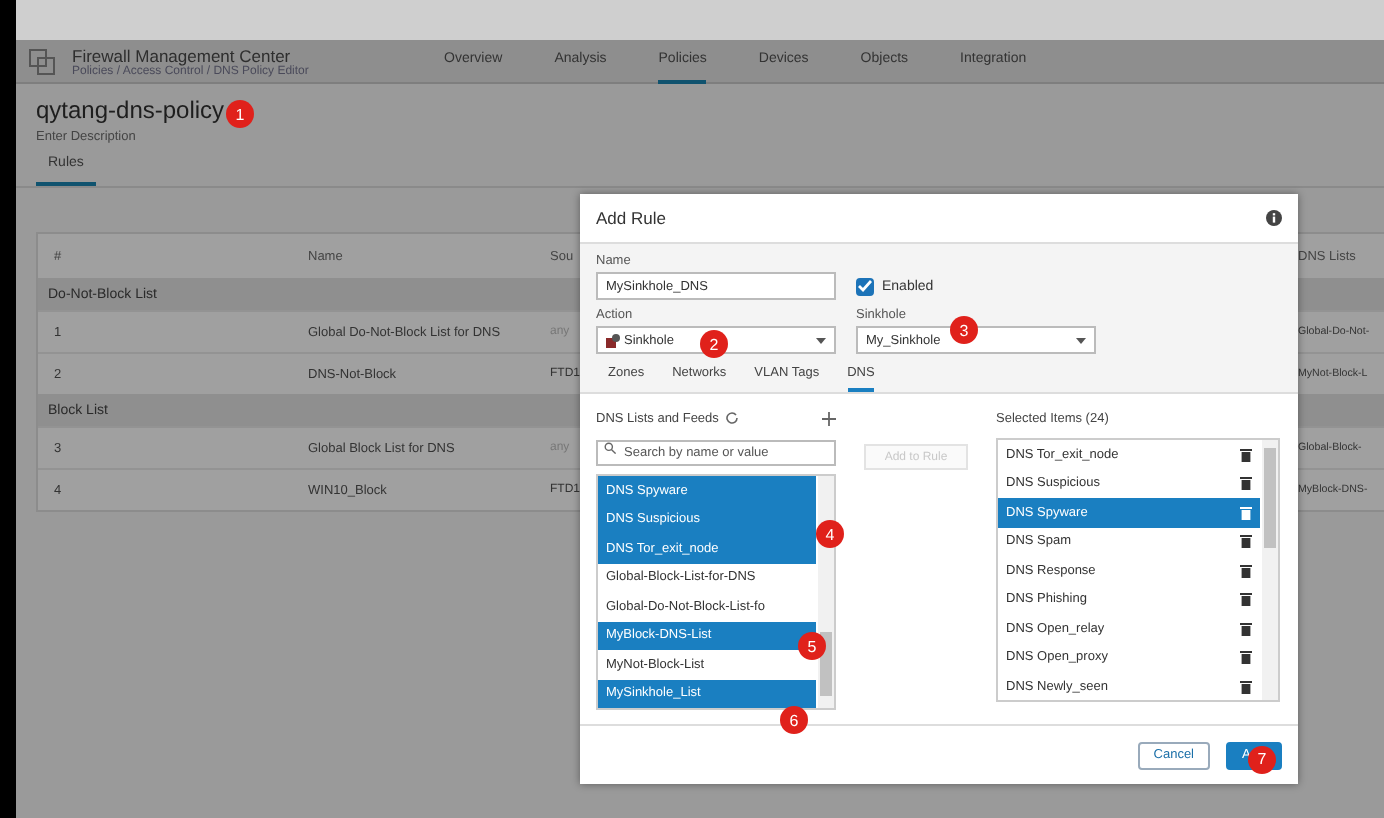  Describe the element at coordinates (613, 340) in the screenshot. I see `sinkhole-icon` at that location.